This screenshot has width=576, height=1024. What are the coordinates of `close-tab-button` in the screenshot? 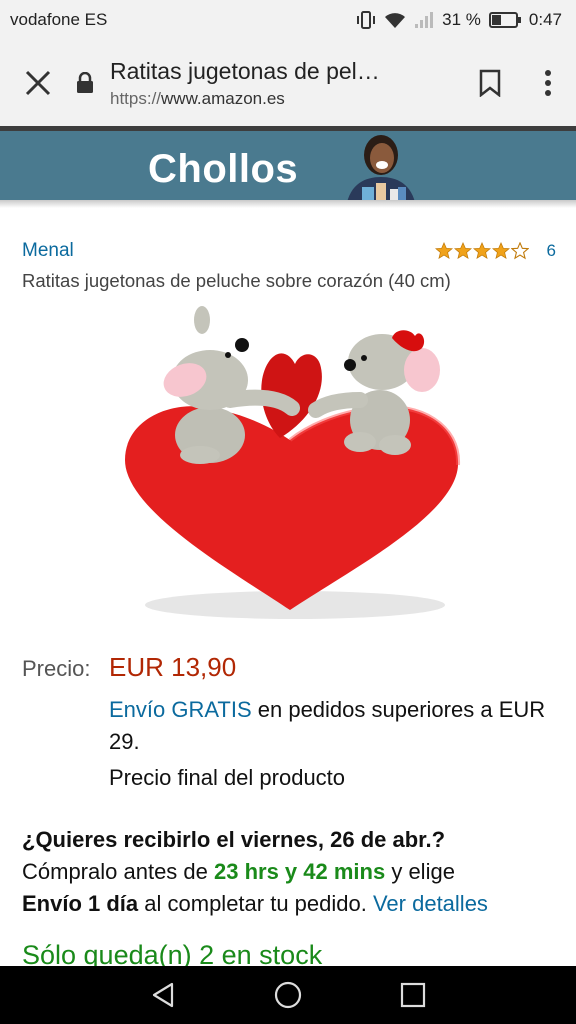 It's located at (38, 83).